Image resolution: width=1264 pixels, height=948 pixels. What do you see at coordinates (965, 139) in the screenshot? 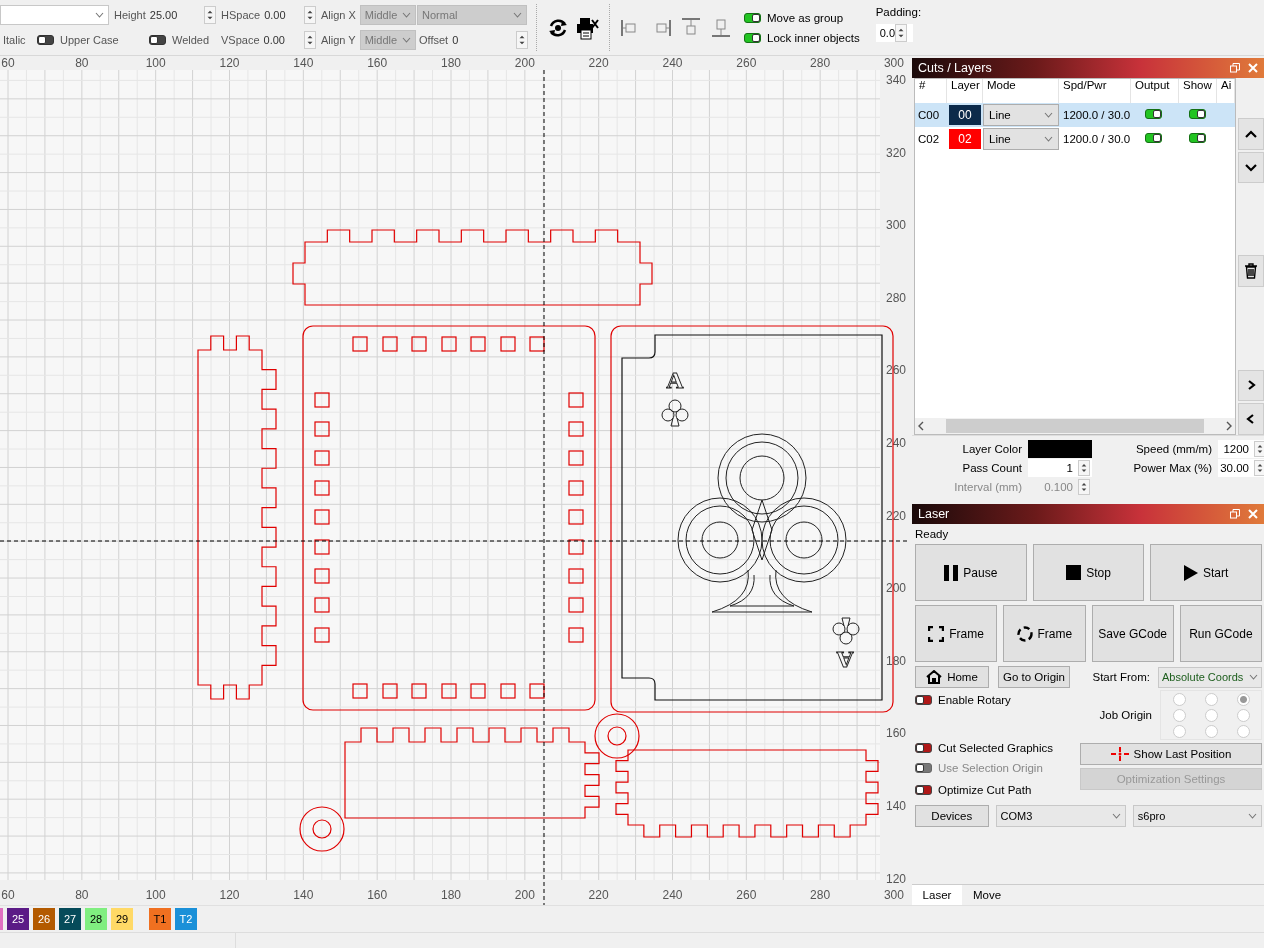
I see `layer-swatch: 02` at bounding box center [965, 139].